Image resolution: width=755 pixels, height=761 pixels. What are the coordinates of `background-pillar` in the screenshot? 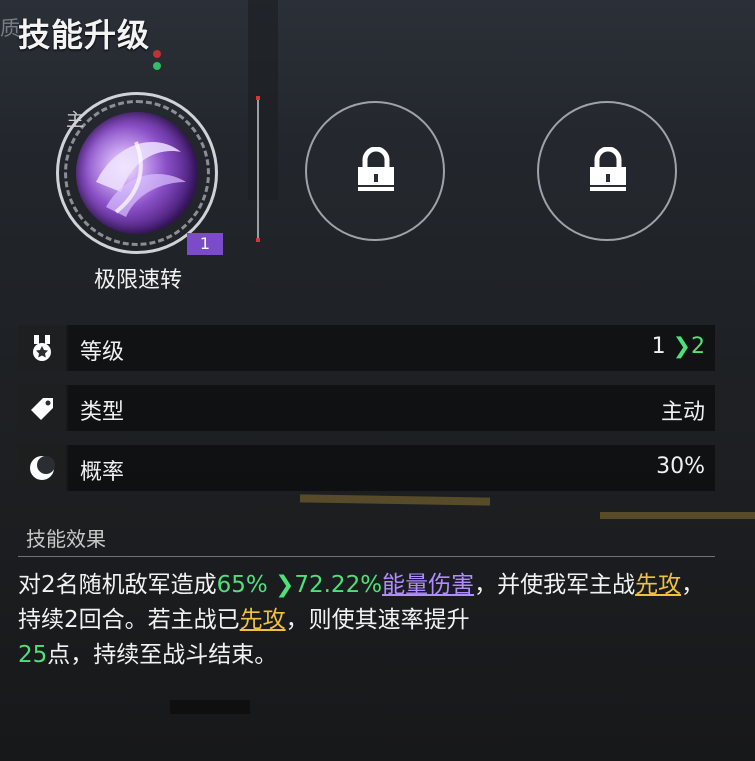 It's located at (263, 100).